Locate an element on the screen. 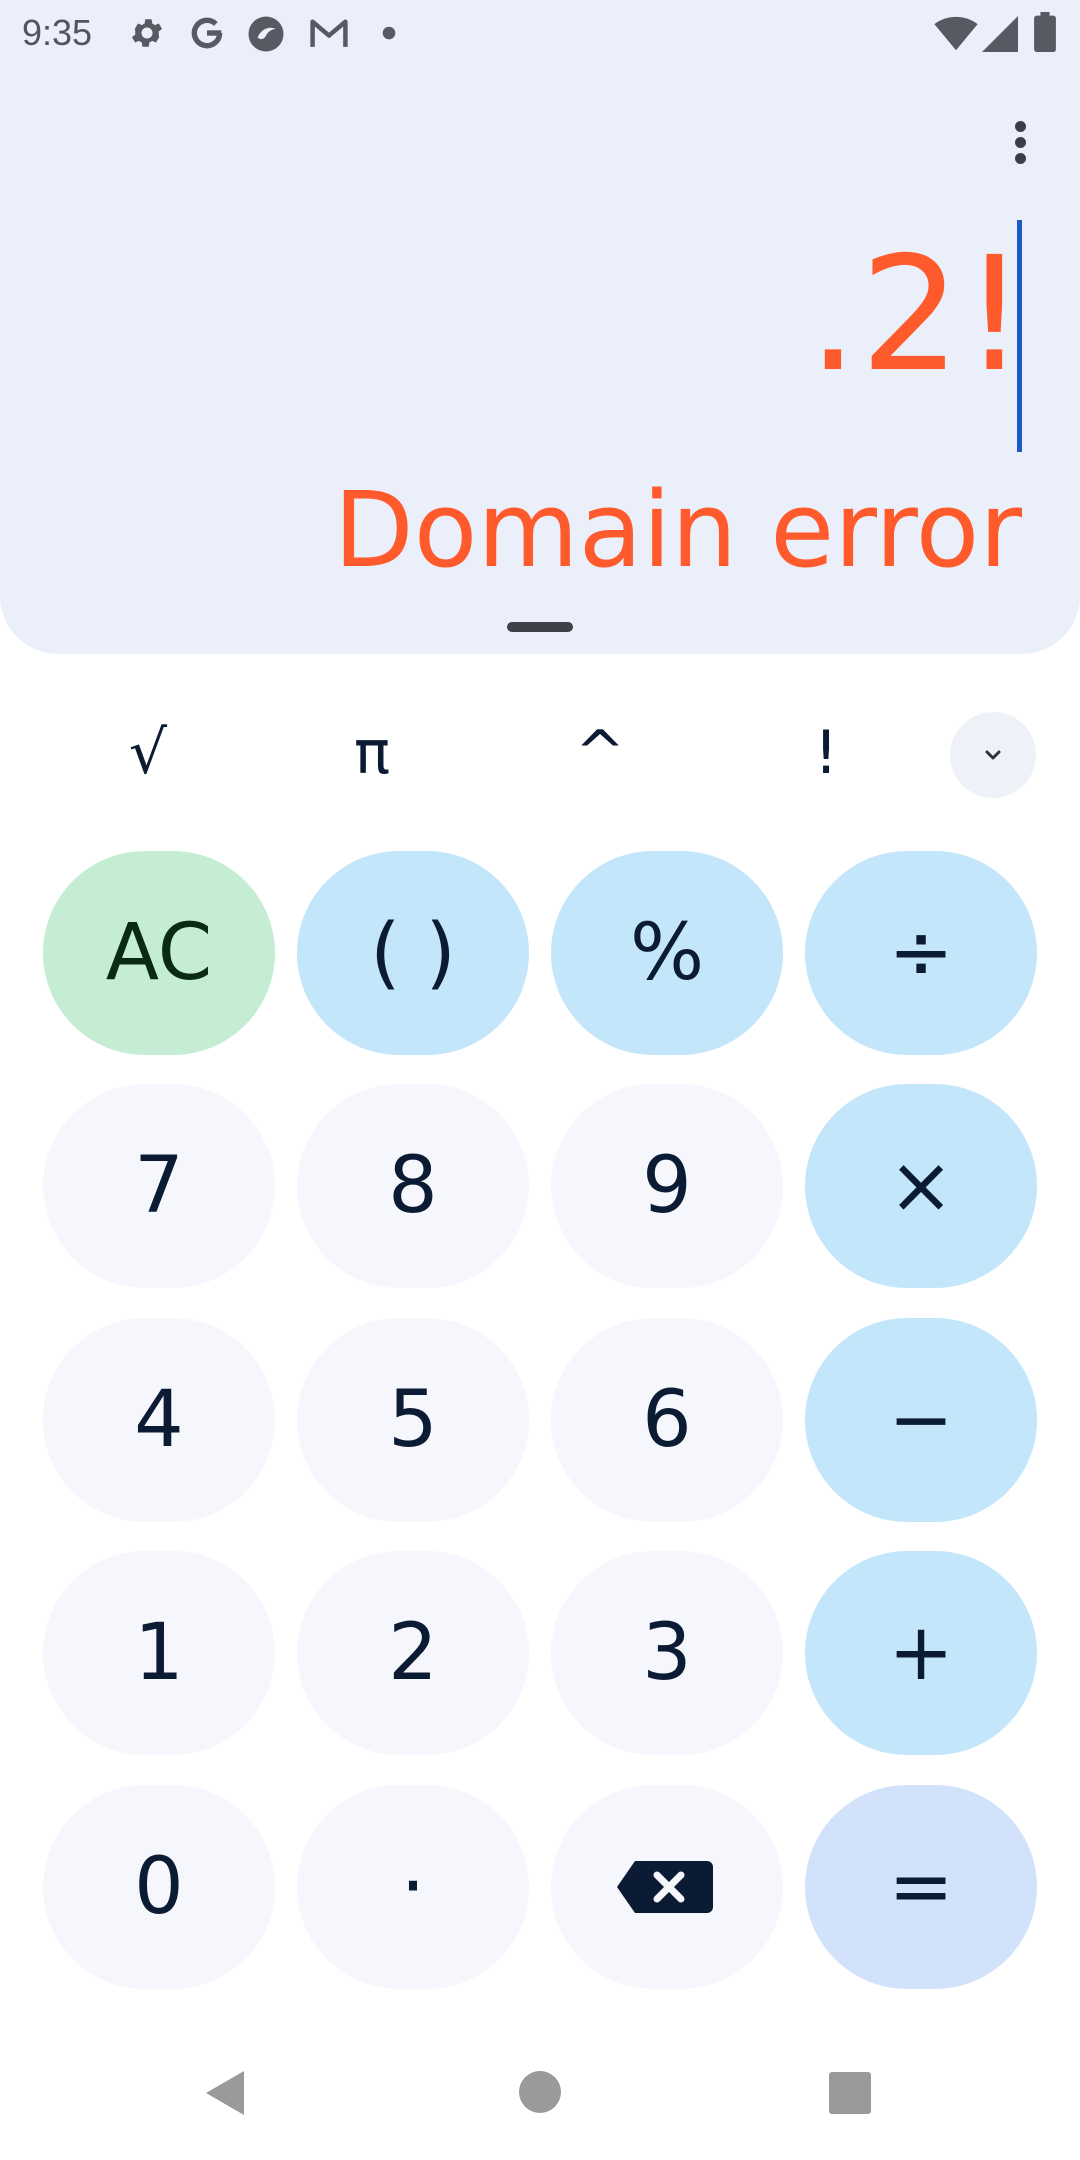 The height and width of the screenshot is (2160, 1080). minus-button: − is located at coordinates (921, 1420).